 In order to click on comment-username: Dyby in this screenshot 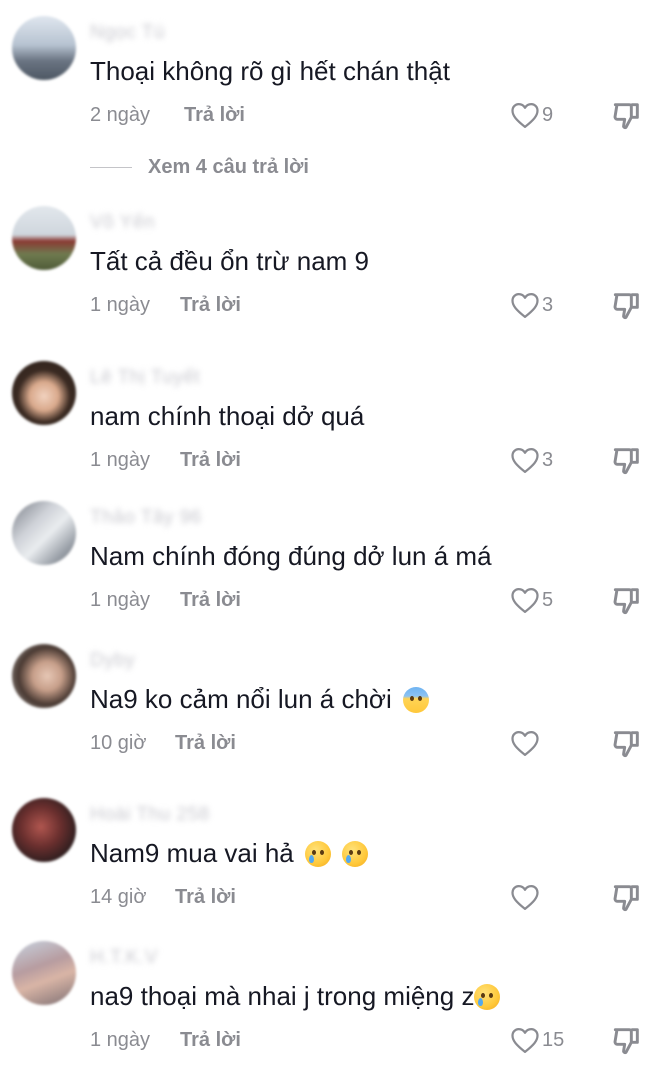, I will do `click(112, 661)`.